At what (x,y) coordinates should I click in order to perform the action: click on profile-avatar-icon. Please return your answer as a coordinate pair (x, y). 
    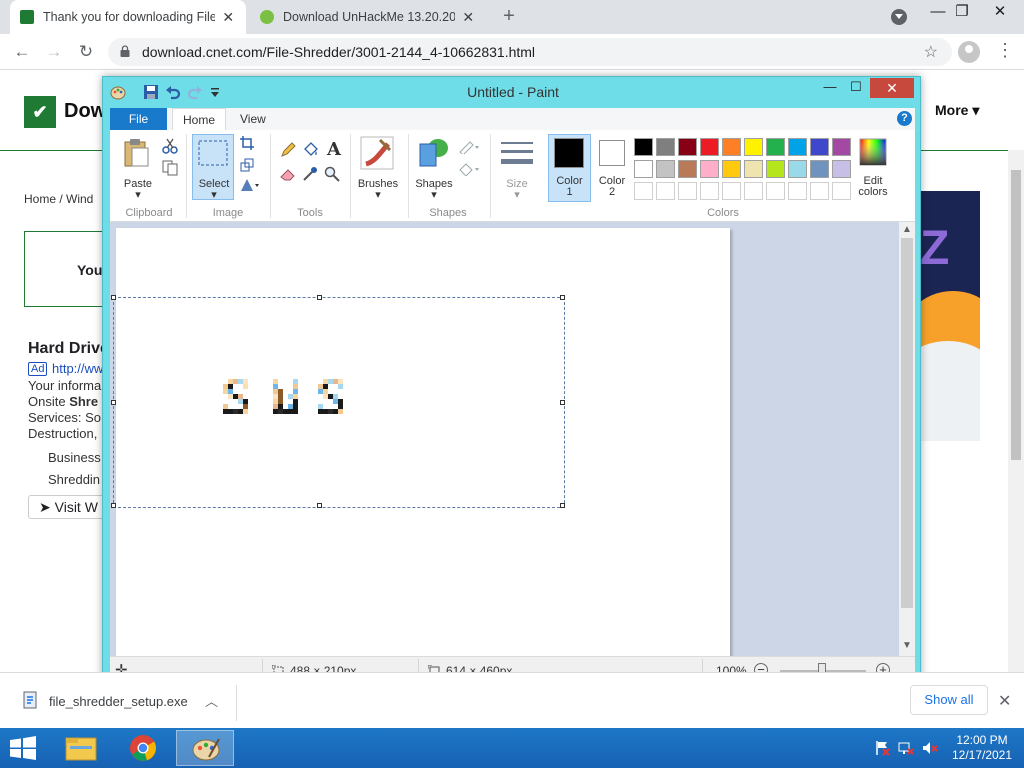
    Looking at the image, I should click on (969, 52).